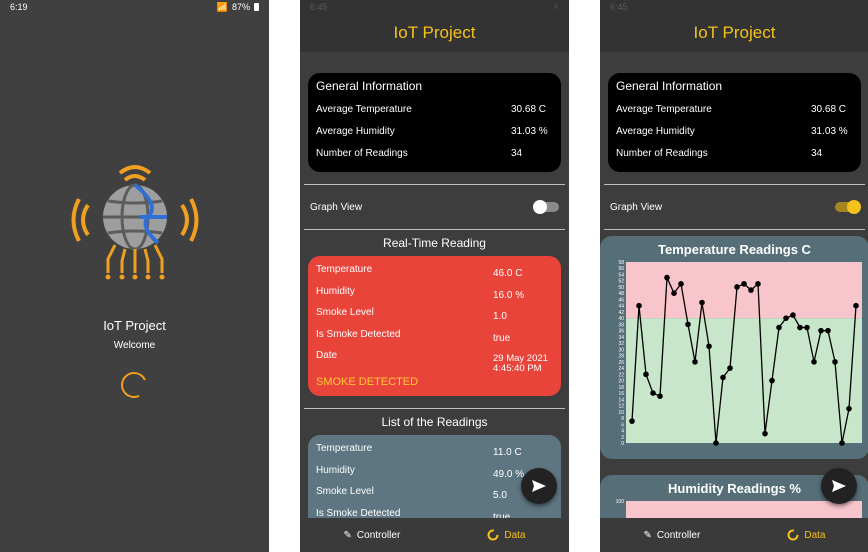 This screenshot has width=868, height=552. Describe the element at coordinates (621, 269) in the screenshot. I see `y-tick-label: 56` at that location.